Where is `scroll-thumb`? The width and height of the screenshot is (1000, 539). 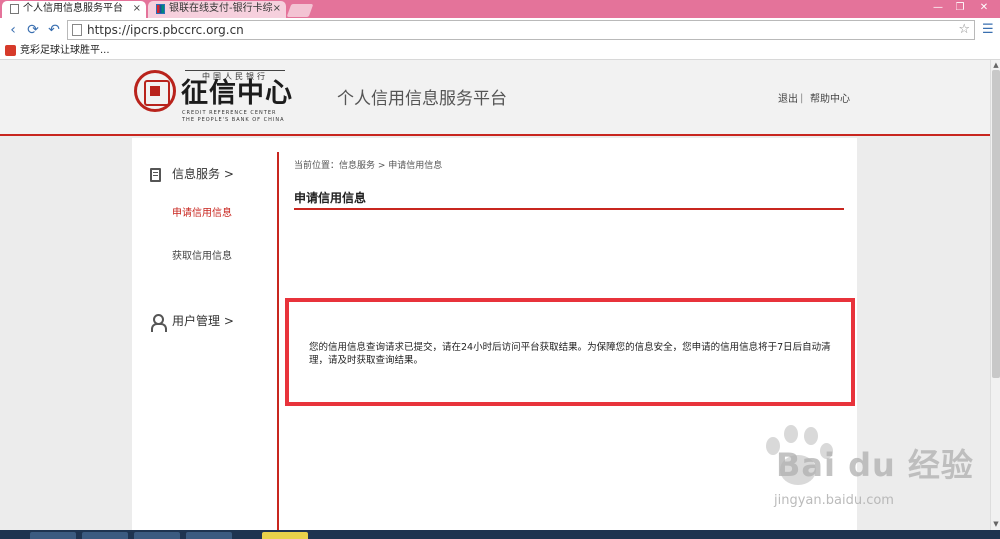 scroll-thumb is located at coordinates (996, 224).